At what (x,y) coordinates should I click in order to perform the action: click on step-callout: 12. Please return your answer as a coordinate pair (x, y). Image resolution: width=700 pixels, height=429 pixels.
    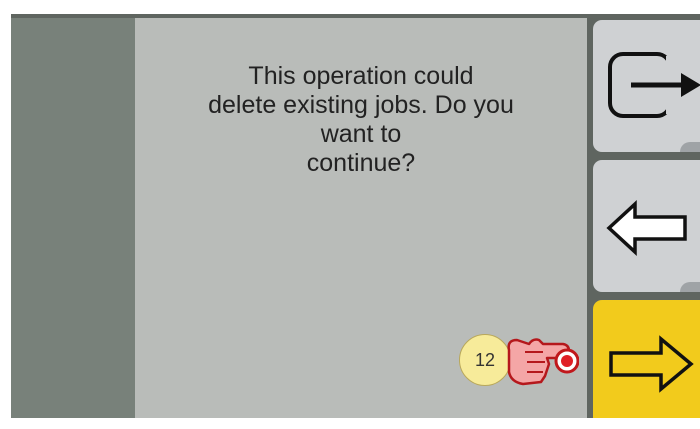
    Looking at the image, I should click on (519, 365).